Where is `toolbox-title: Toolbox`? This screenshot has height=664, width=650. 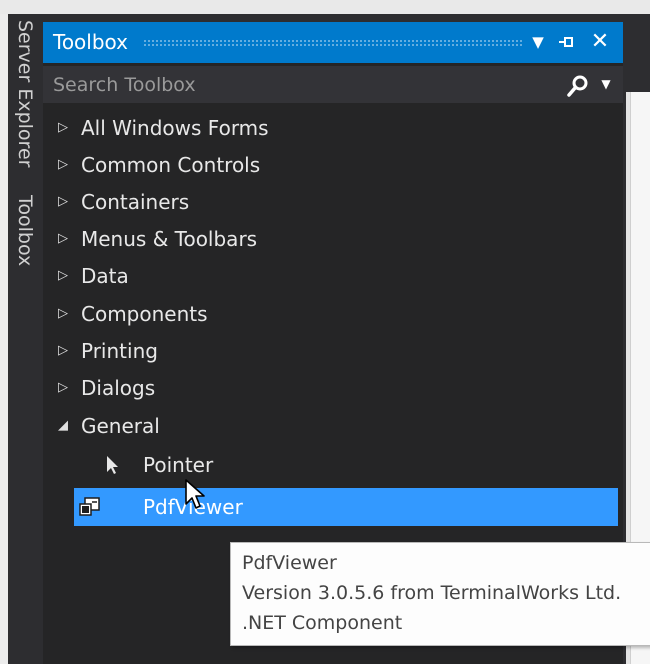 toolbox-title: Toolbox is located at coordinates (90, 42).